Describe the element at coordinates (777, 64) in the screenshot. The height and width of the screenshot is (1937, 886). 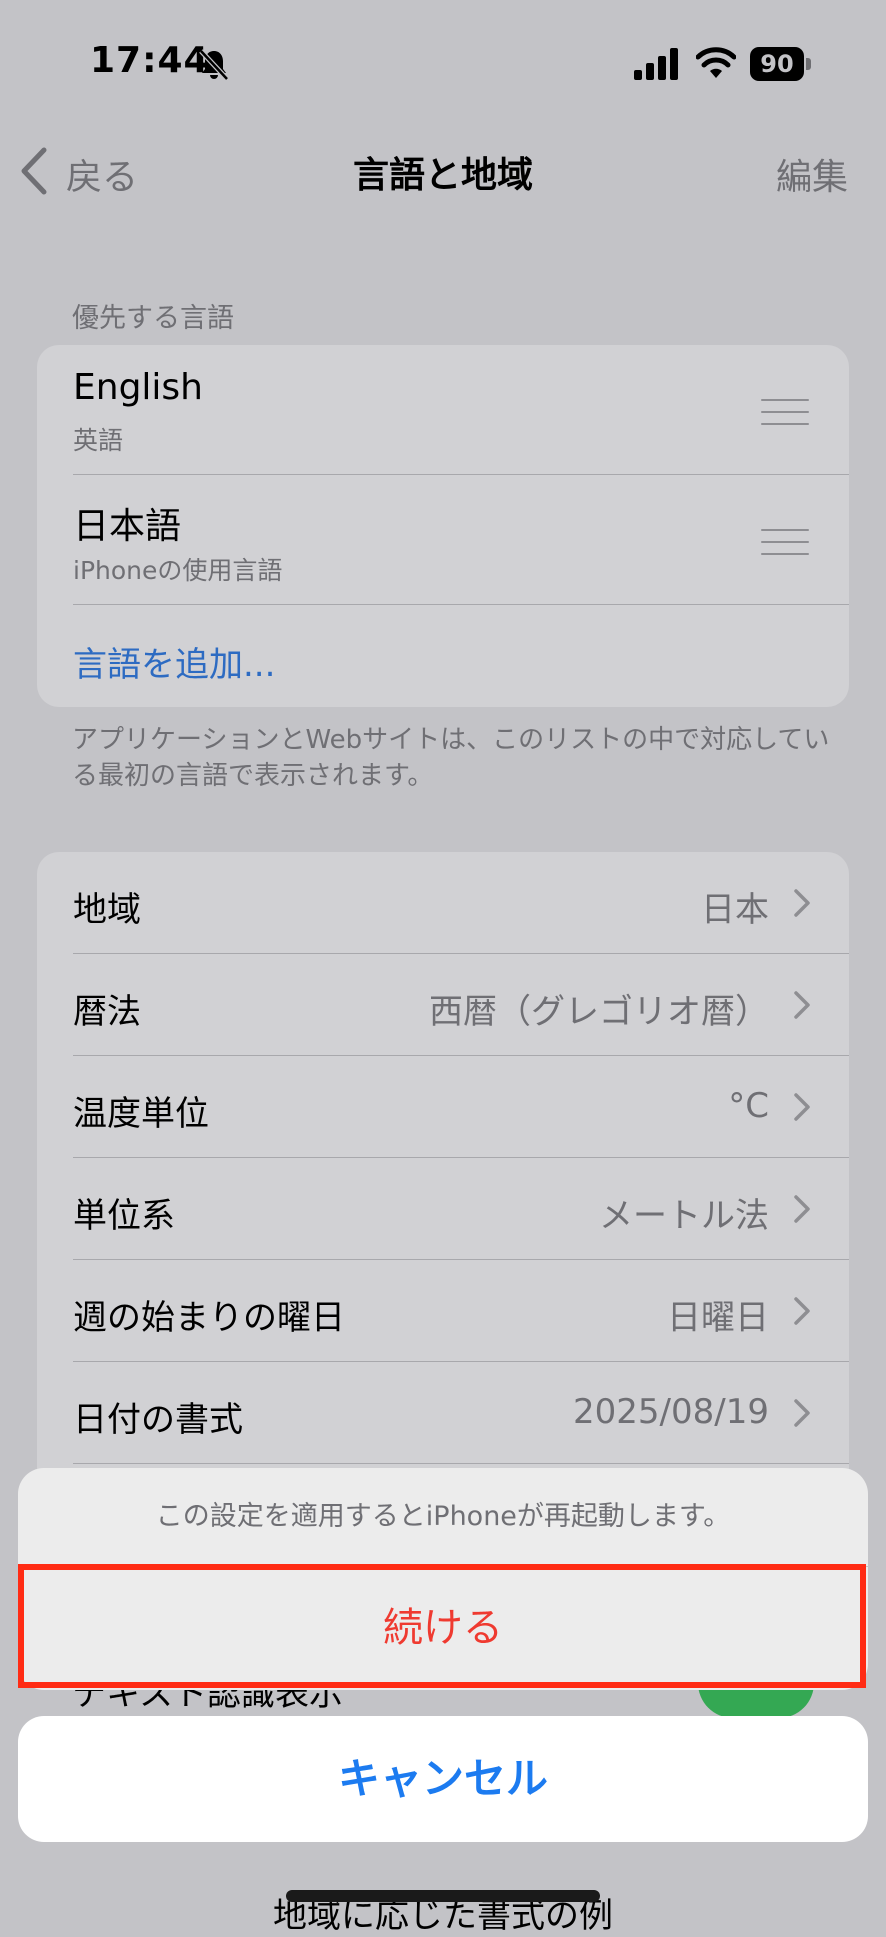
I see `battery-level: 90` at that location.